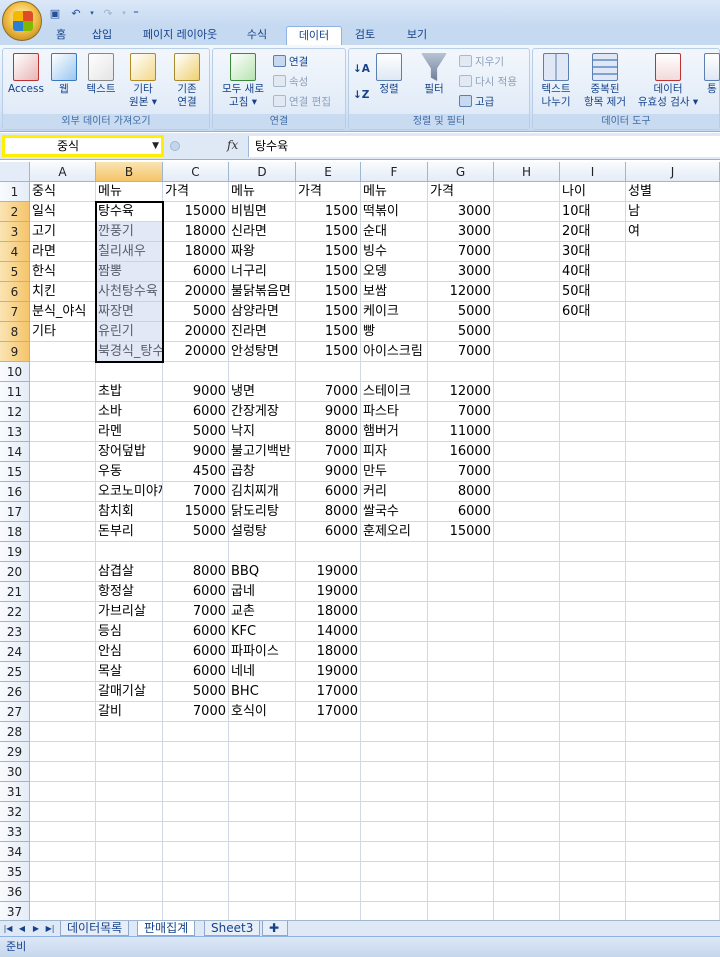  Describe the element at coordinates (63, 692) in the screenshot. I see `cell-a26` at that location.